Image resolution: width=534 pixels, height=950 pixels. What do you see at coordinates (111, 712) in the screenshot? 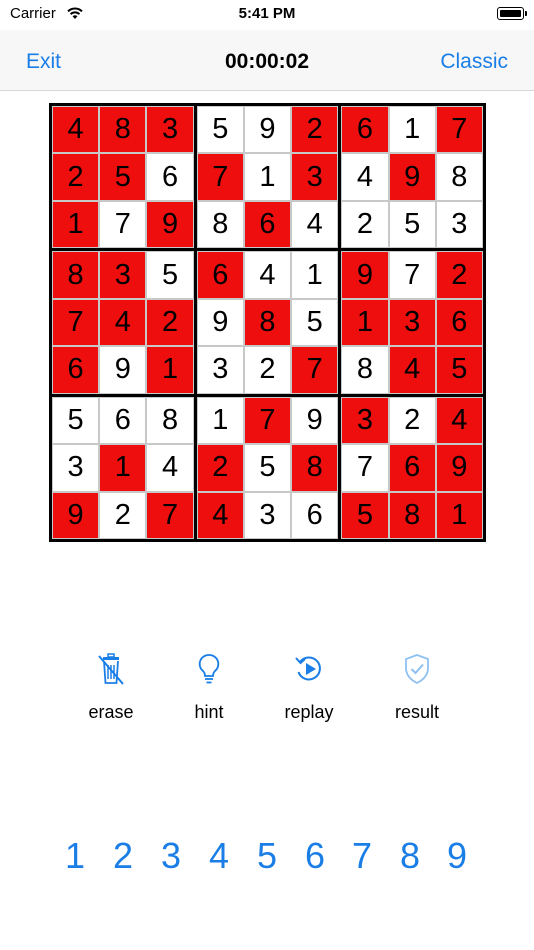
I see `tool-label: erase` at bounding box center [111, 712].